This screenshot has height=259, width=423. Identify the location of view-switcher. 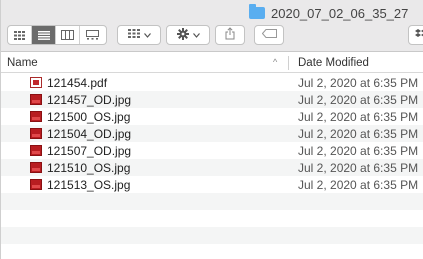
(57, 35).